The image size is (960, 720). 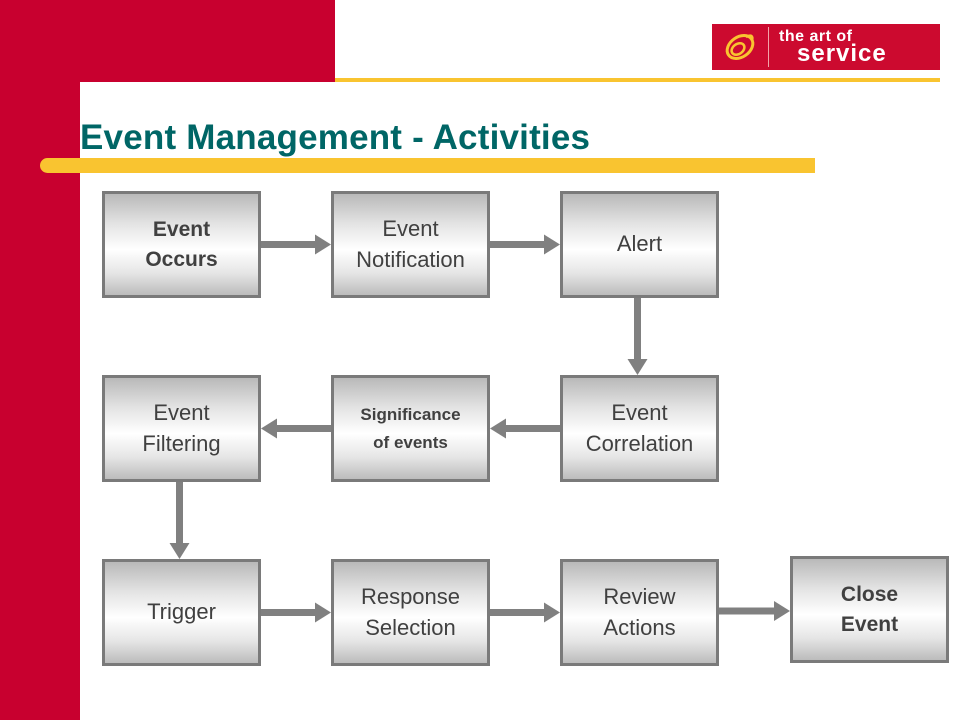 I want to click on node-label: Close Event, so click(x=869, y=609).